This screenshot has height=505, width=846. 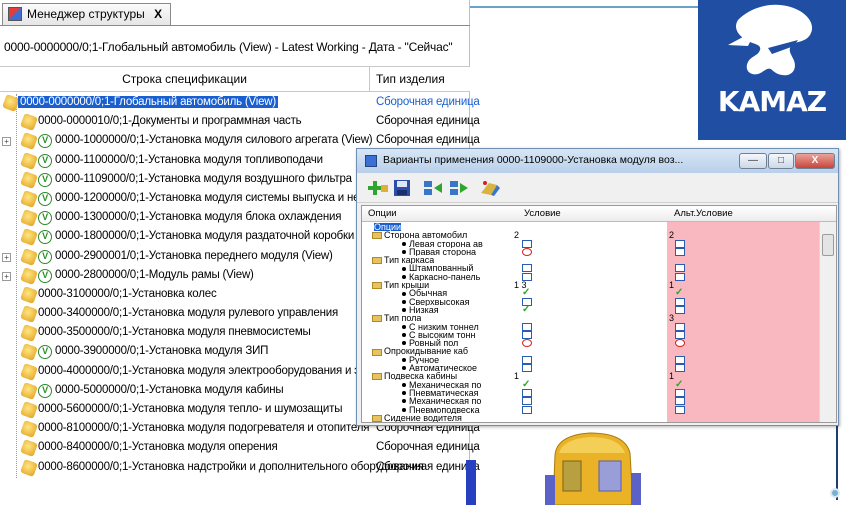 What do you see at coordinates (440, 327) in the screenshot?
I see `option-label-cell: С низким тоннел` at bounding box center [440, 327].